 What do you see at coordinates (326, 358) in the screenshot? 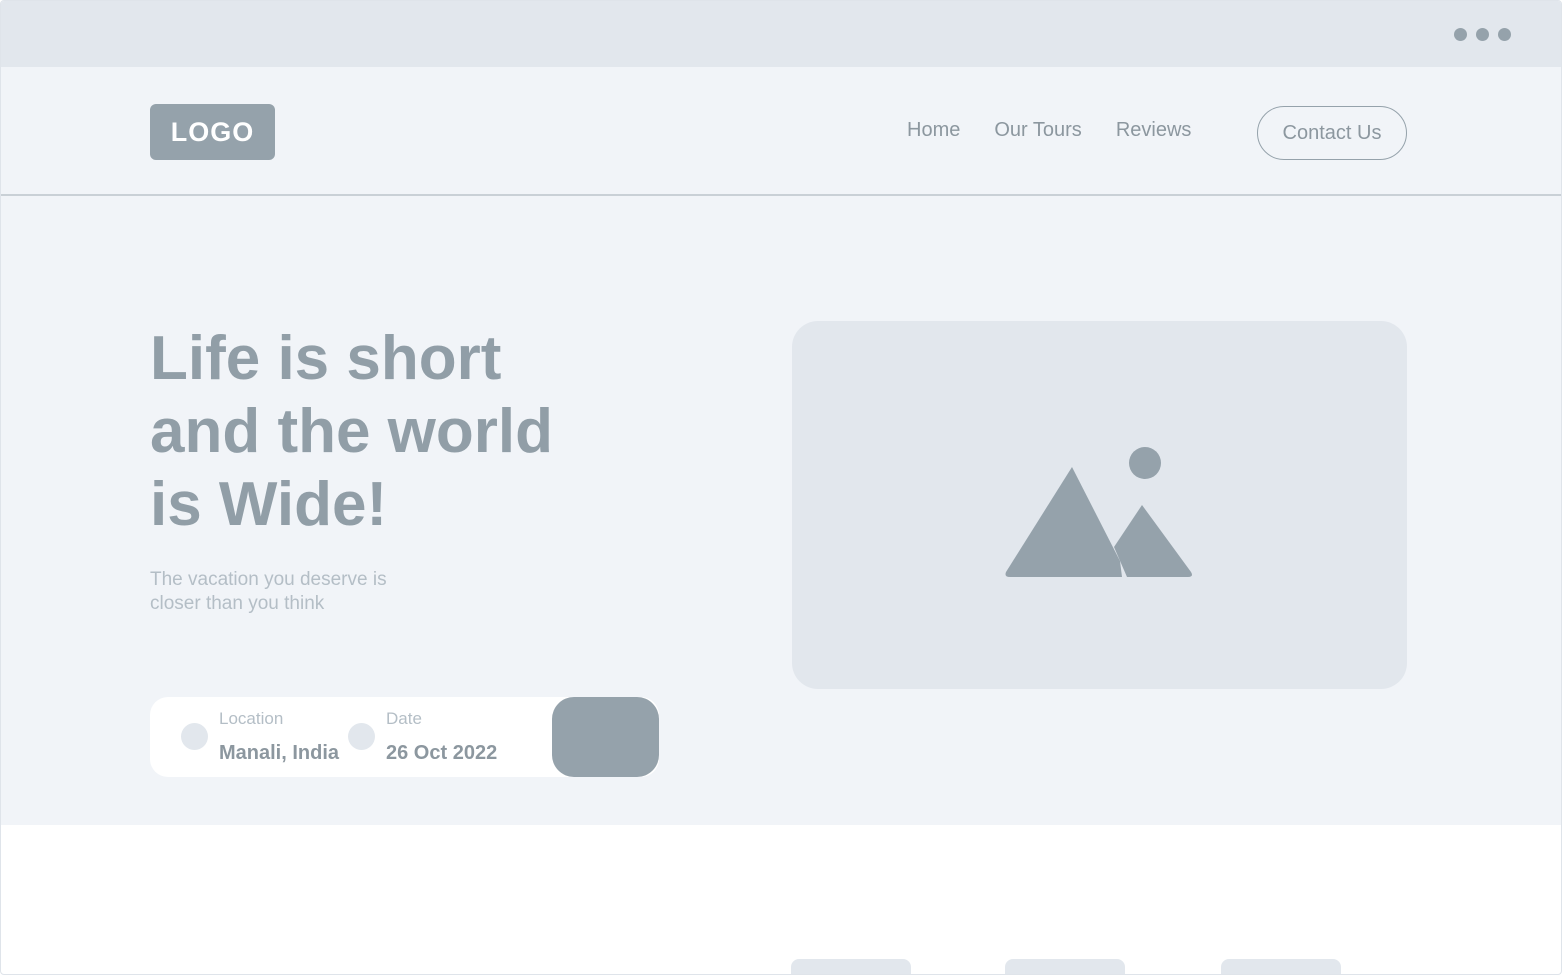
I see `hero-title-line: Life is short` at bounding box center [326, 358].